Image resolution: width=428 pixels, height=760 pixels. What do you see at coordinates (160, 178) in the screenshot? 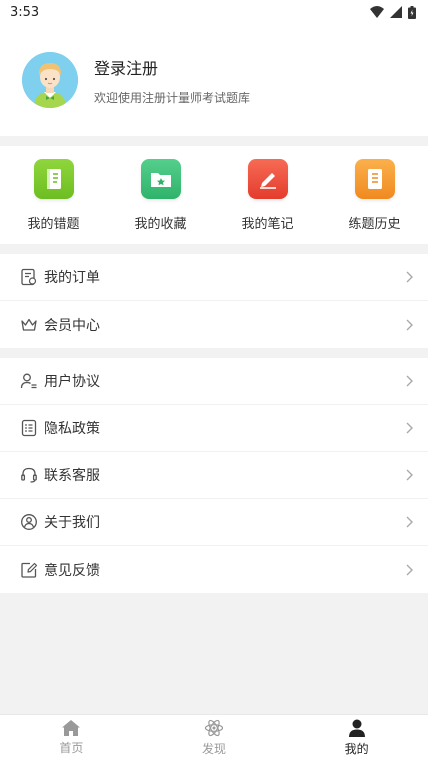
I see `favorites-folder-icon` at bounding box center [160, 178].